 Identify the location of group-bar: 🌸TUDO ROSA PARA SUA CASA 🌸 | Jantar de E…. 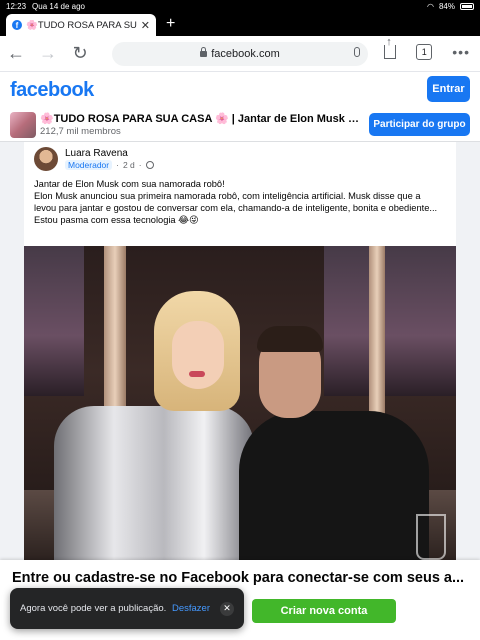
(240, 125).